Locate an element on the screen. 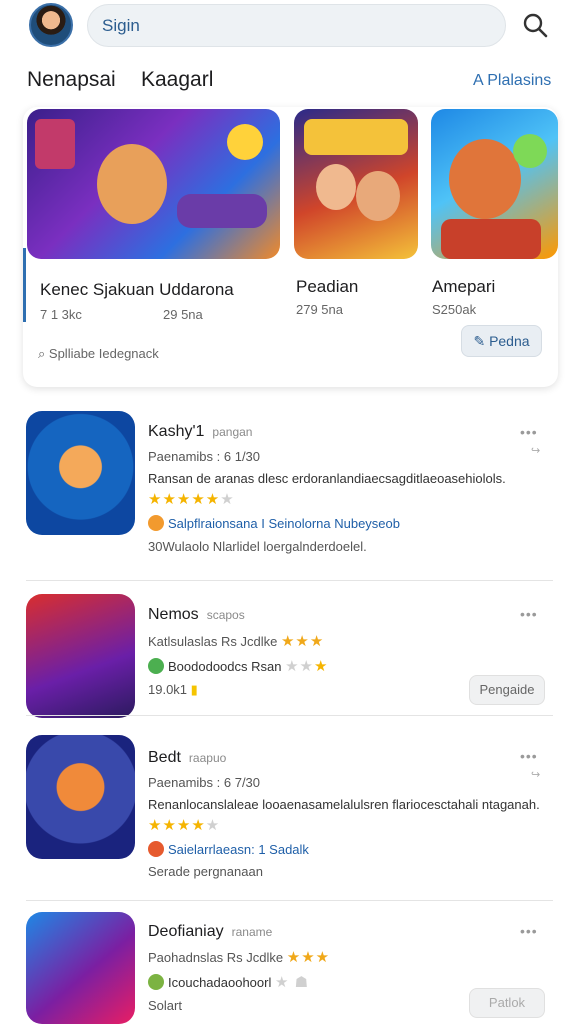 The image size is (576, 1024). featured-stat-2: 279 5na is located at coordinates (319, 309).